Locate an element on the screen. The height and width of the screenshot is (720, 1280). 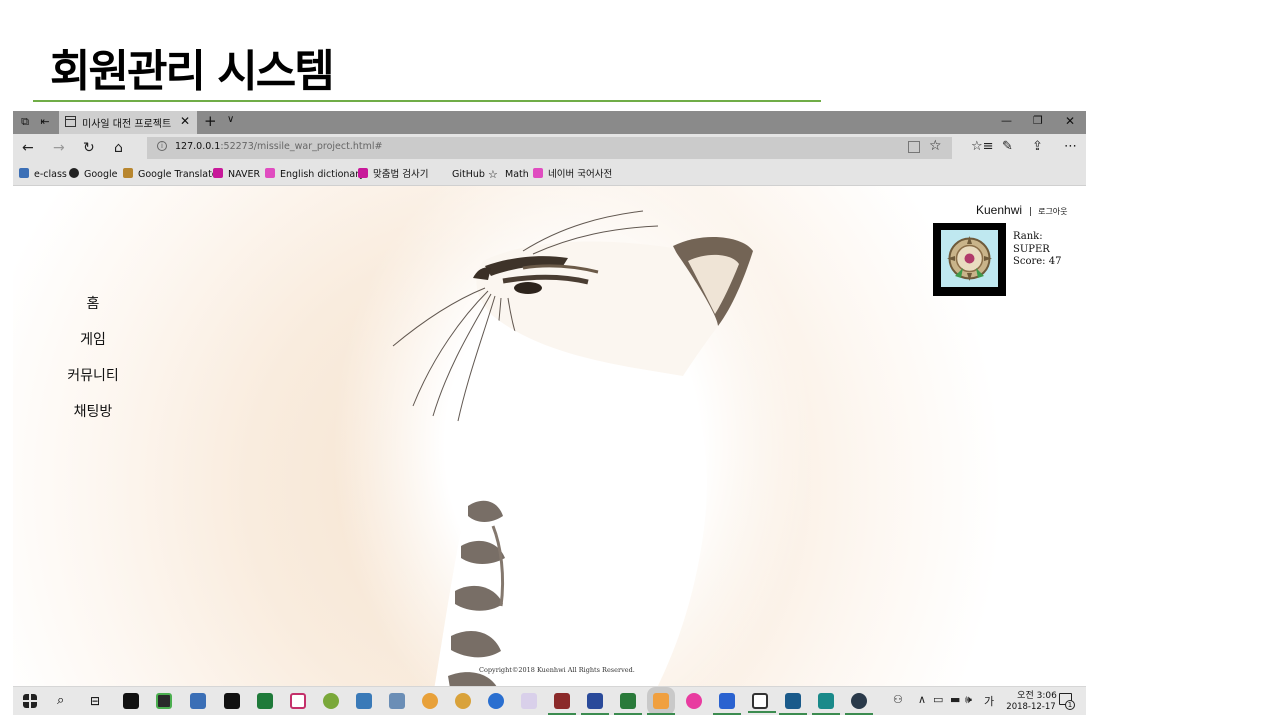
favorite-math: ☆ Math is located at coordinates (508, 174).